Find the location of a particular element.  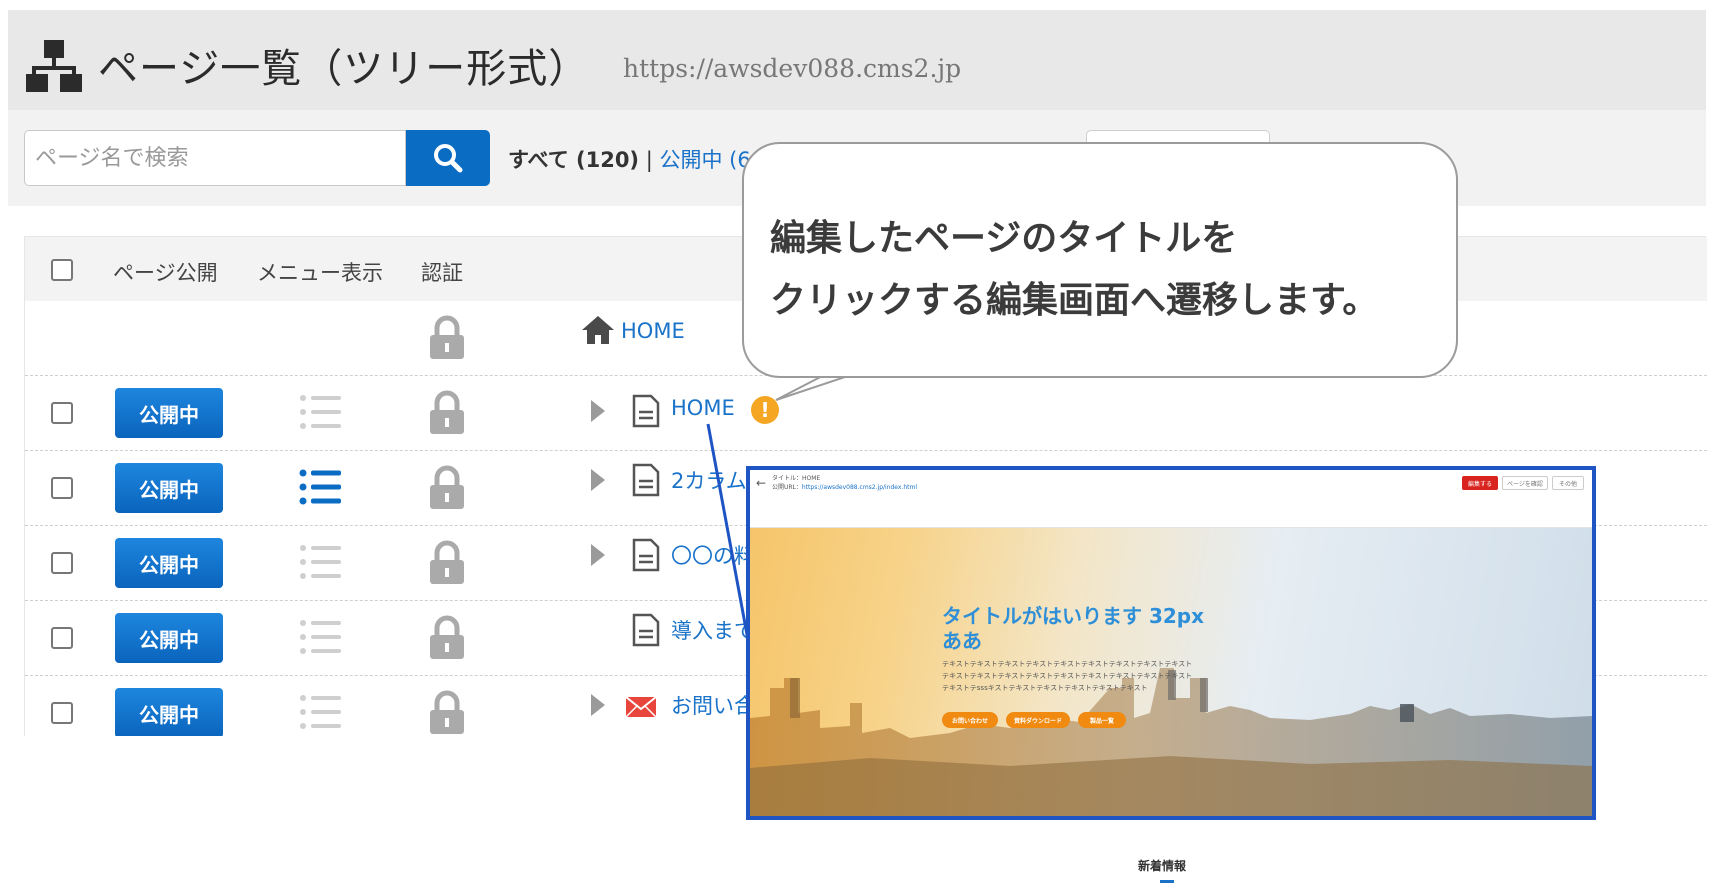

preview-other-button: その他 is located at coordinates (1568, 483).